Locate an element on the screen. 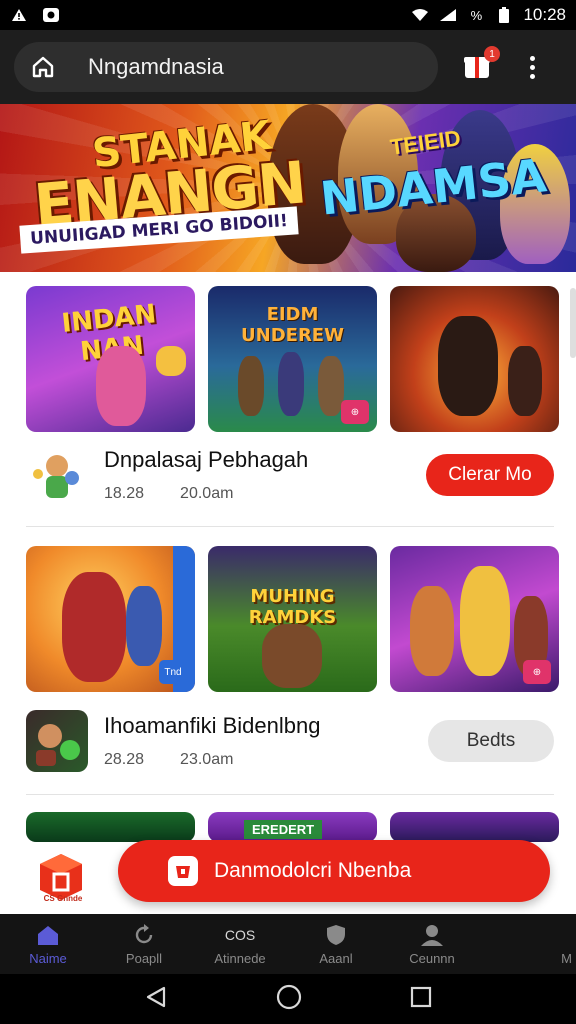 This screenshot has width=576, height=1024. app-stat-2: 23.0am is located at coordinates (207, 759).